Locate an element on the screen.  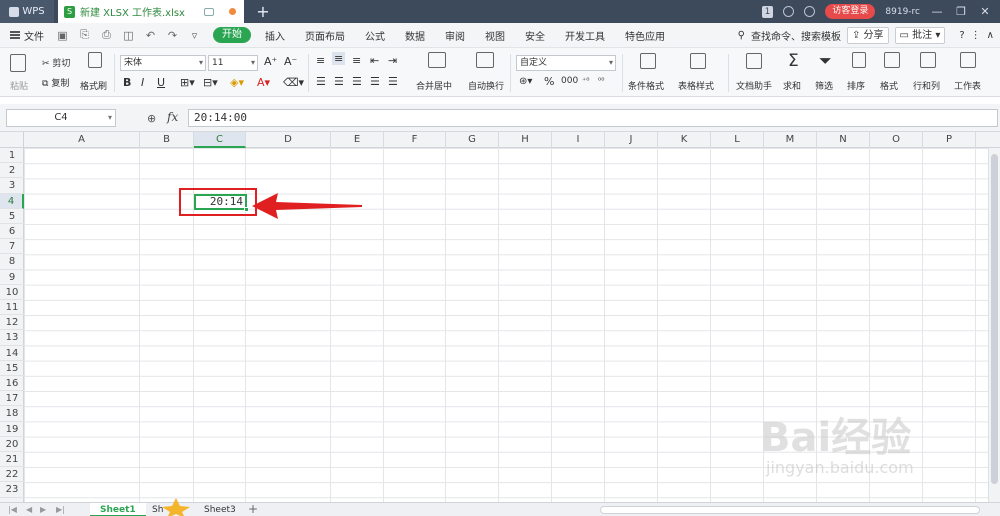
row-header-4: 4 is located at coordinates (12, 201).